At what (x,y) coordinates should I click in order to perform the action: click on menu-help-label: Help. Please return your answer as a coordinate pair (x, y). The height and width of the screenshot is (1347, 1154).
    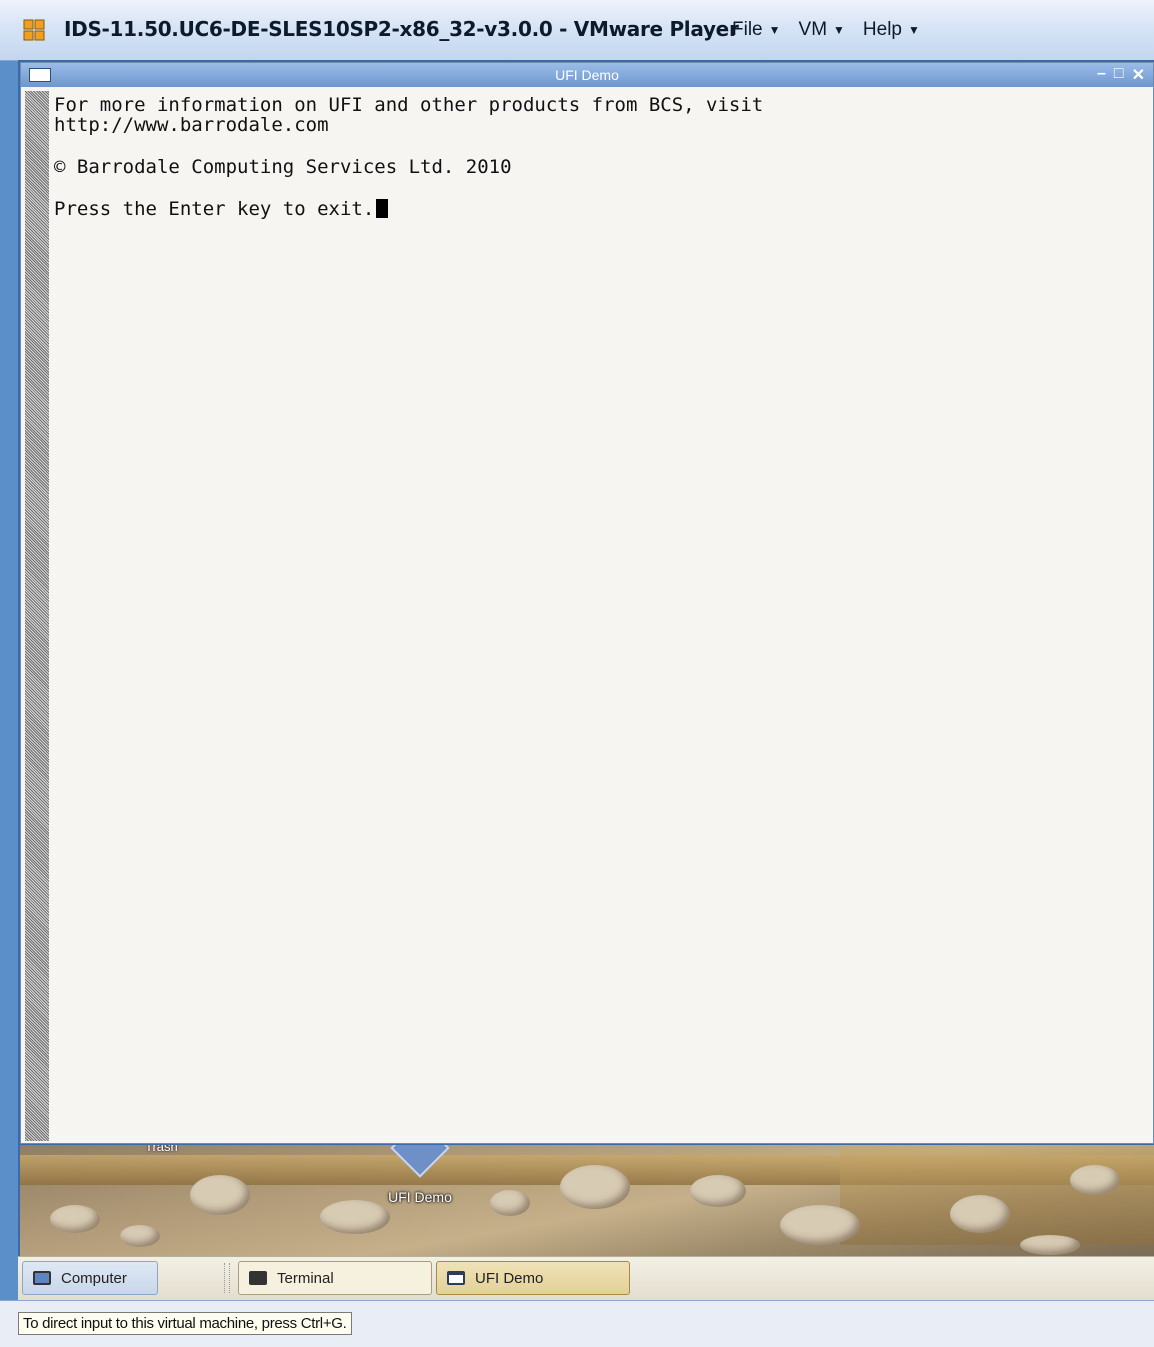
    Looking at the image, I should click on (882, 29).